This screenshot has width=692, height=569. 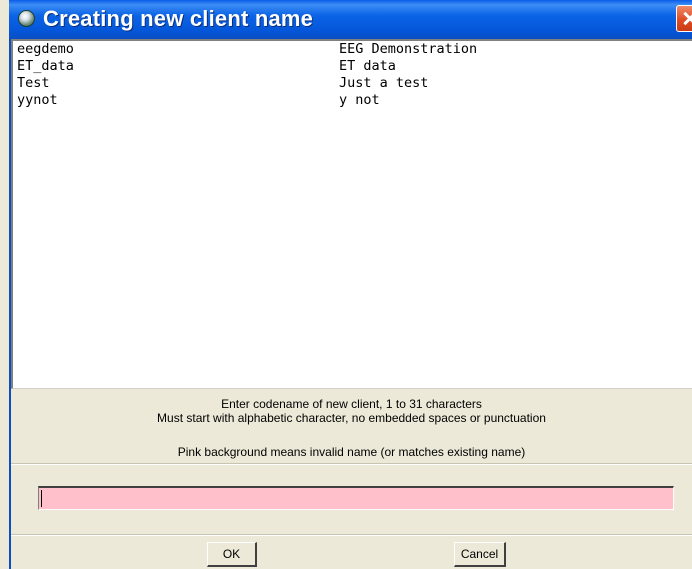 What do you see at coordinates (408, 49) in the screenshot?
I see `client-description: EEG Demonstration` at bounding box center [408, 49].